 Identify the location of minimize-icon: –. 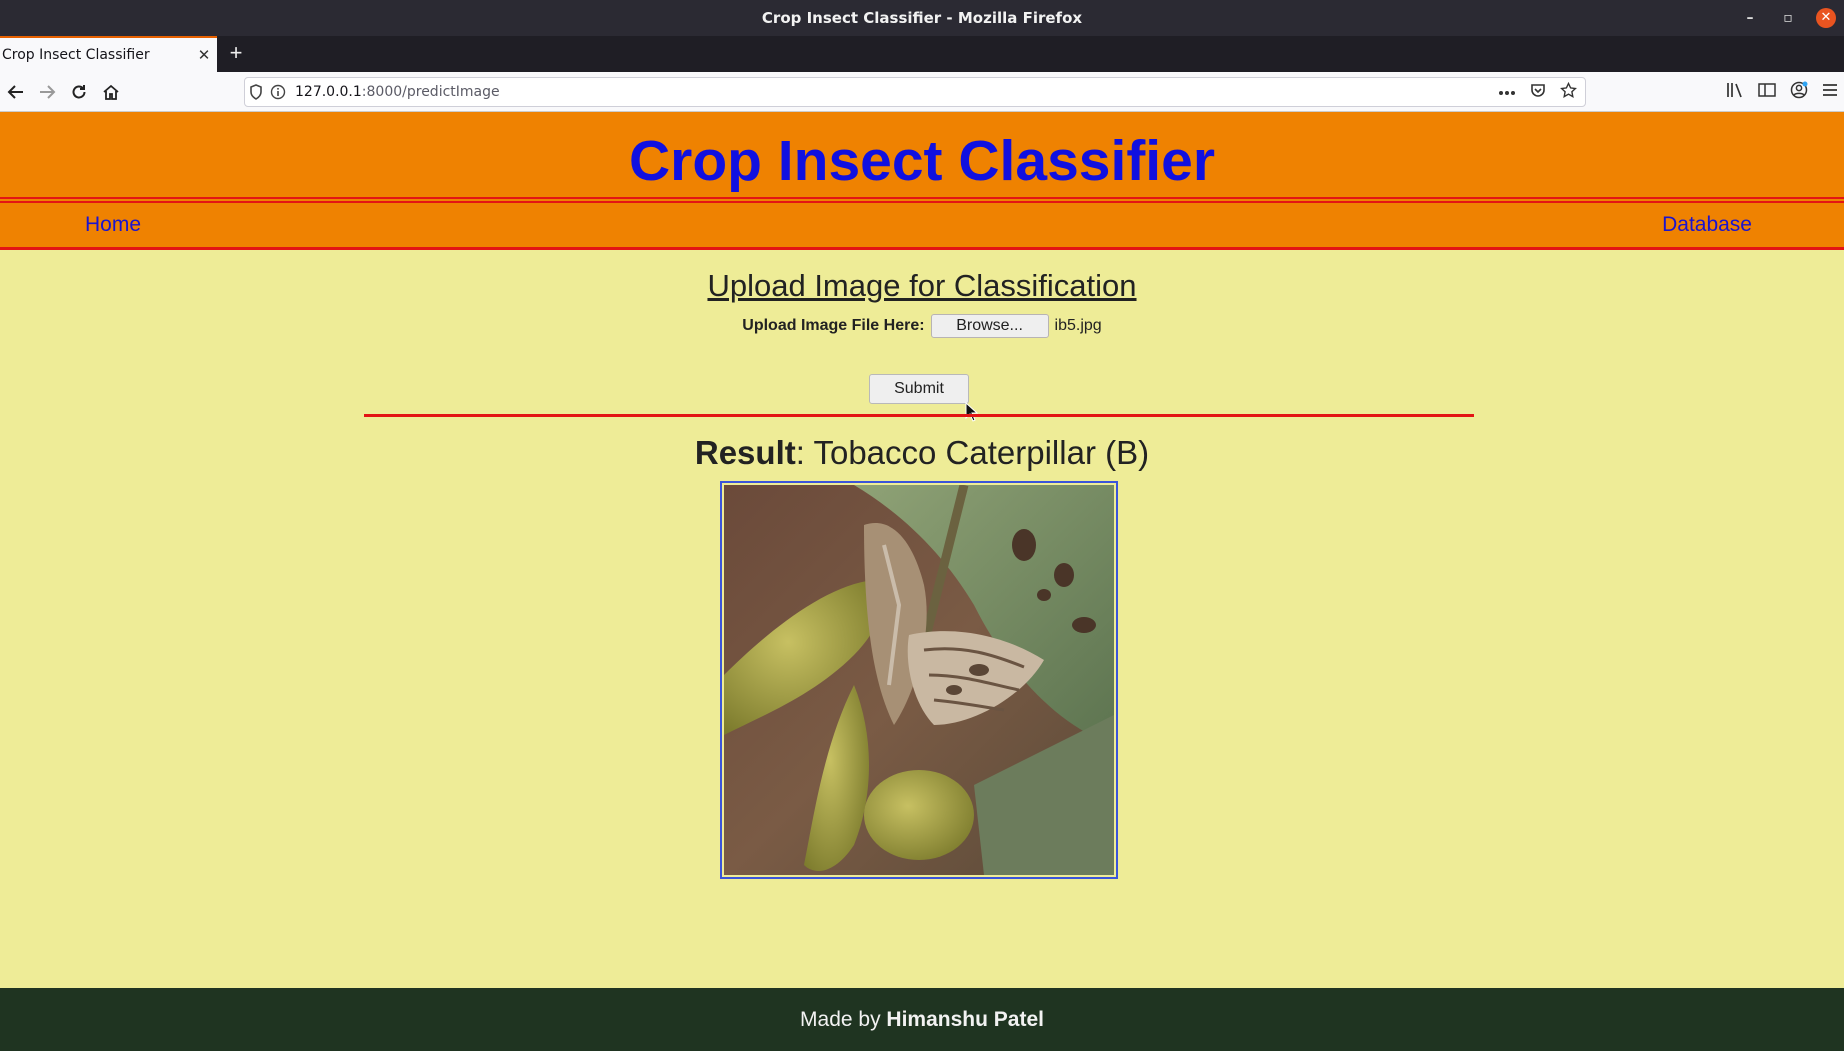
(1750, 18).